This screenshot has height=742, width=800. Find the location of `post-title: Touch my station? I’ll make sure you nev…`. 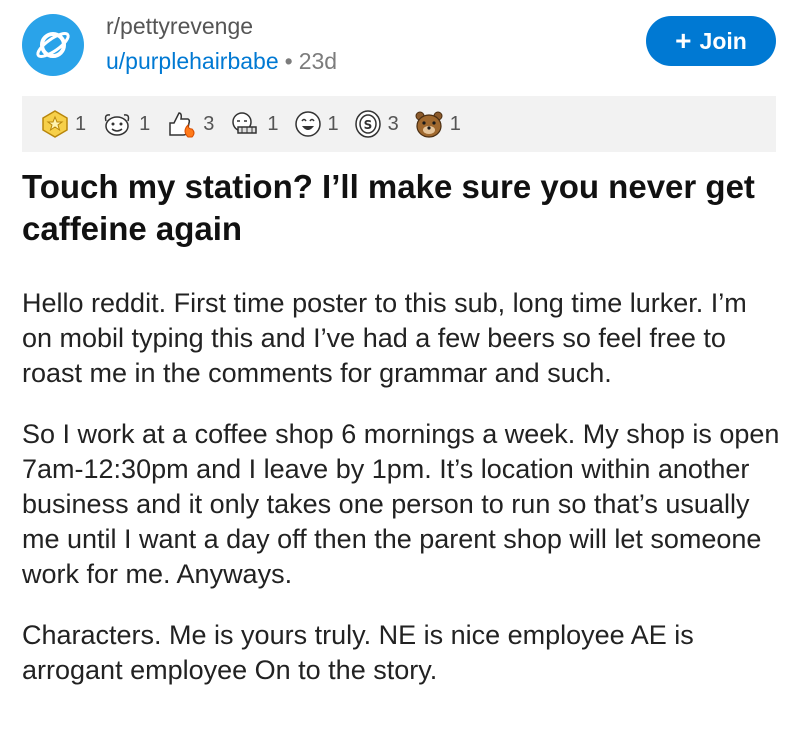

post-title: Touch my station? I’ll make sure you nev… is located at coordinates (402, 208).